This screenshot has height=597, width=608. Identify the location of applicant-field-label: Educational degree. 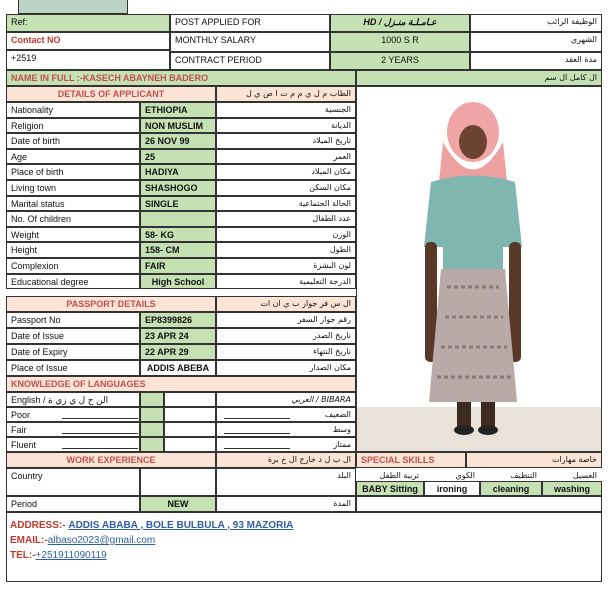
(73, 281).